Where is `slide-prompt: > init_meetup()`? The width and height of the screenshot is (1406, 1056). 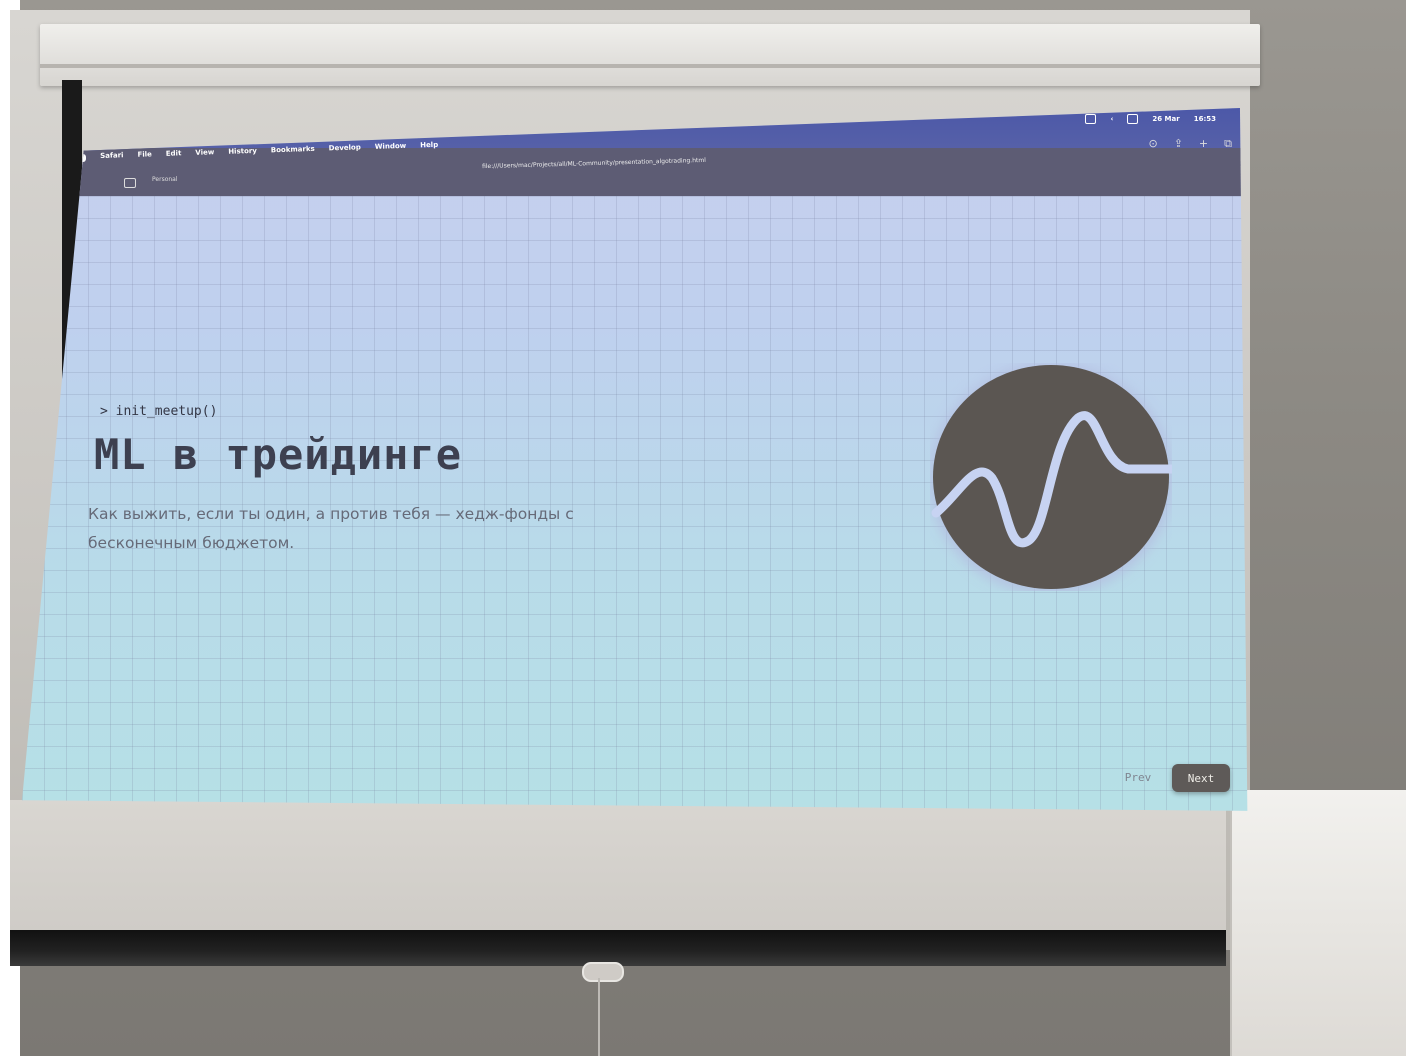
slide-prompt: > init_meetup() is located at coordinates (159, 411).